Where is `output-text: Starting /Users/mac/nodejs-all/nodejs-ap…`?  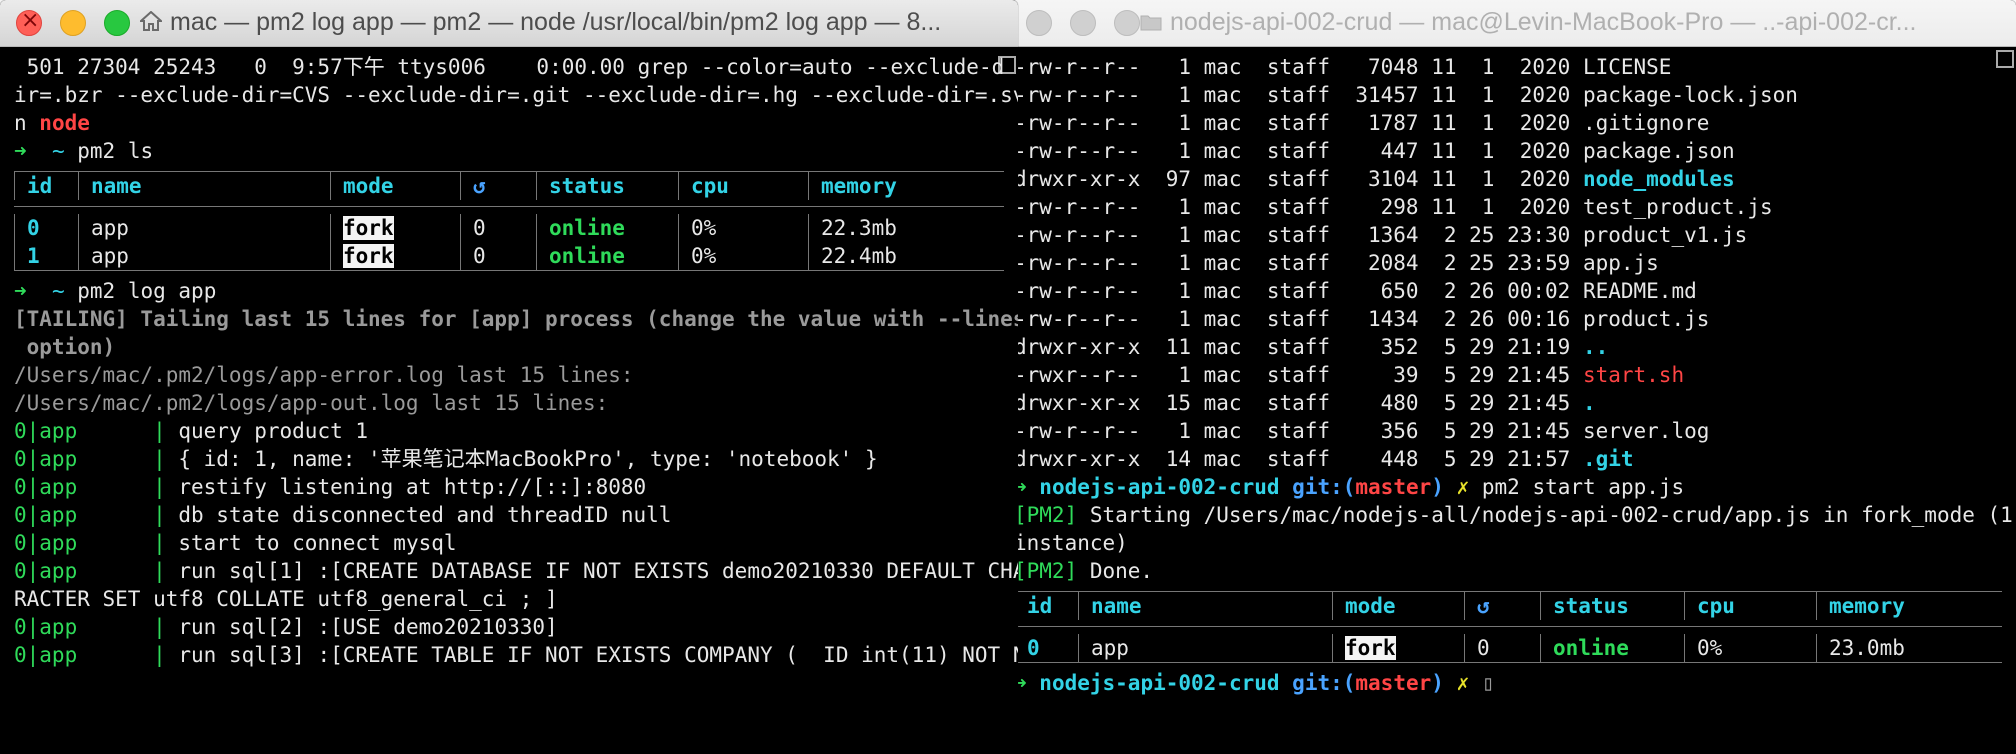 output-text: Starting /Users/mac/nodejs-all/nodejs-ap… is located at coordinates (1545, 515).